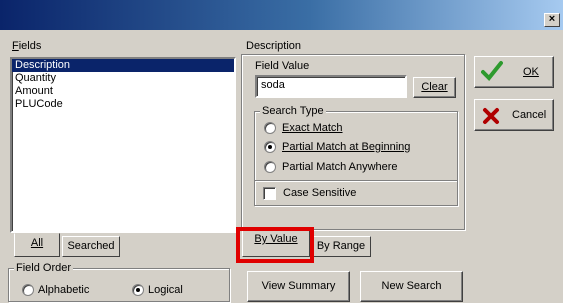 This screenshot has width=563, height=303. Describe the element at coordinates (91, 246) in the screenshot. I see `tab-searched: Searched` at that location.